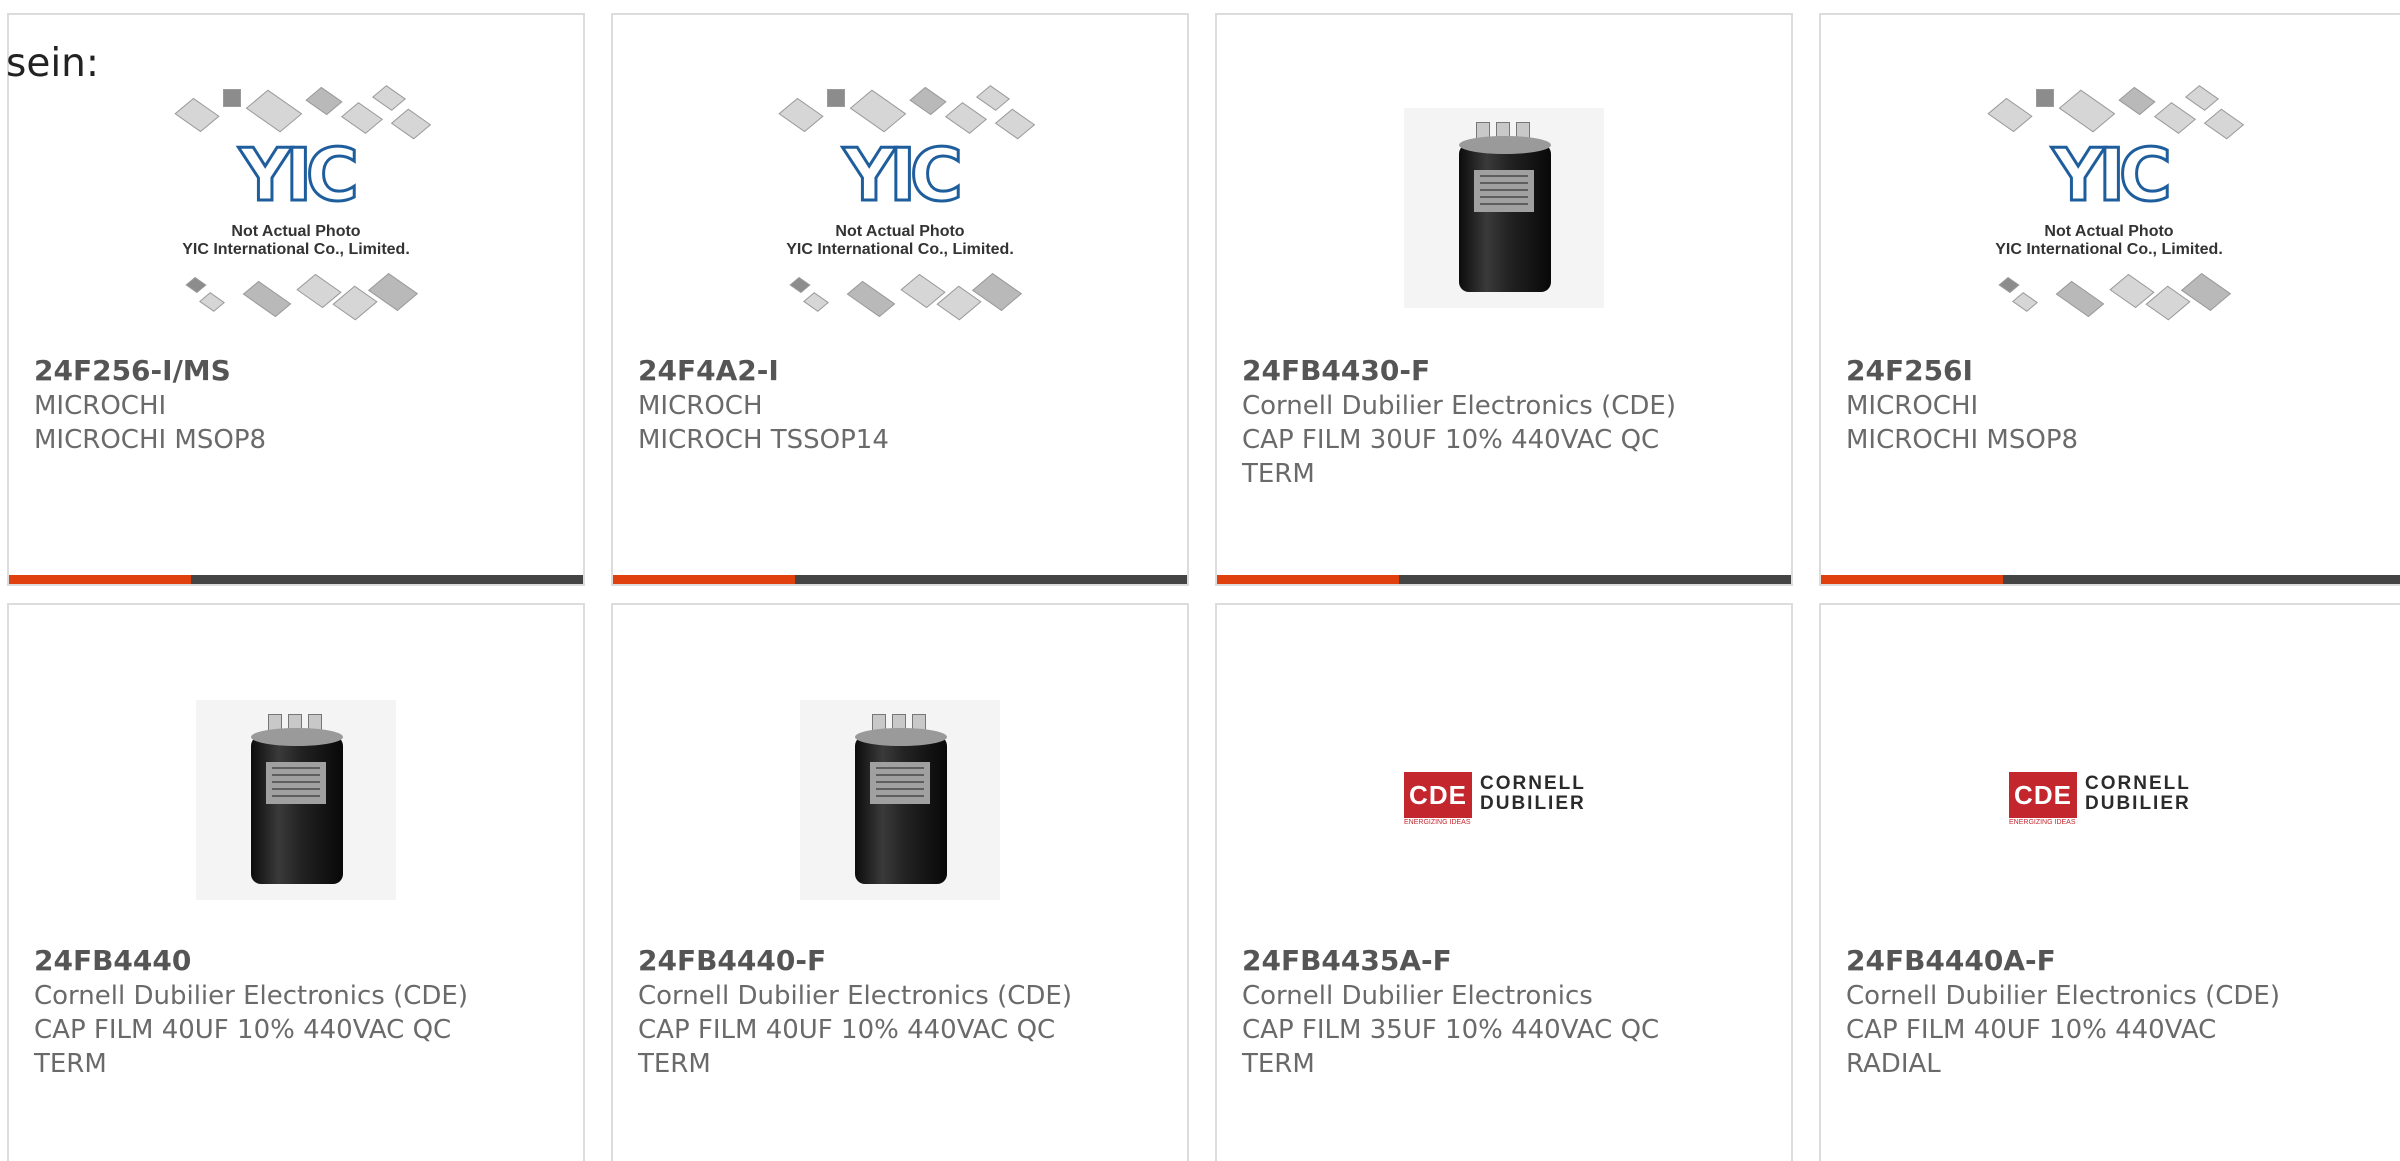  What do you see at coordinates (132, 371) in the screenshot?
I see `product-part-number: 24F256-I/MS` at bounding box center [132, 371].